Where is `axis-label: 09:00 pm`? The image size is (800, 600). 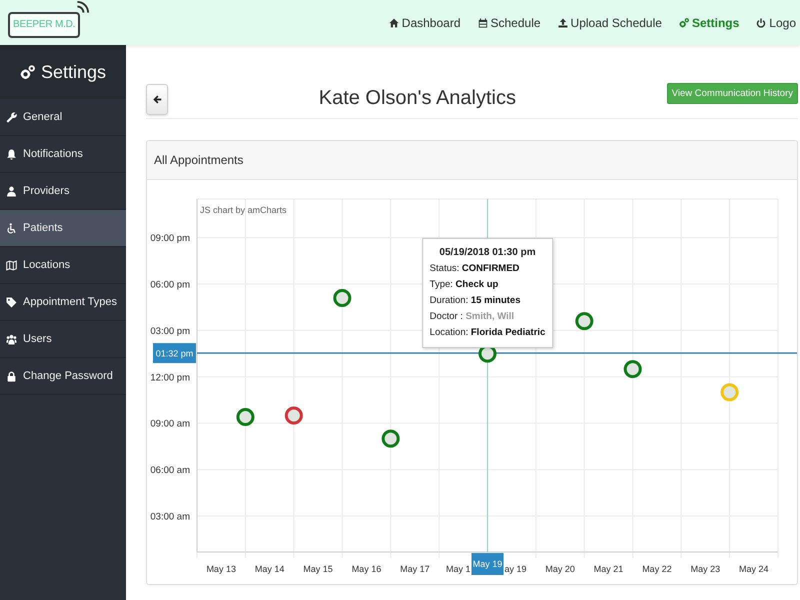 axis-label: 09:00 pm is located at coordinates (170, 238).